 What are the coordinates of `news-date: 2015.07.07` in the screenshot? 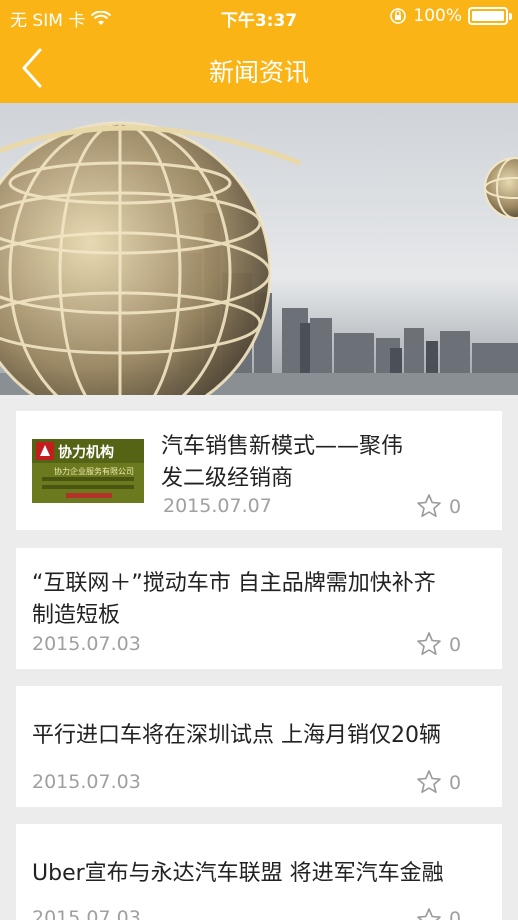 It's located at (217, 506).